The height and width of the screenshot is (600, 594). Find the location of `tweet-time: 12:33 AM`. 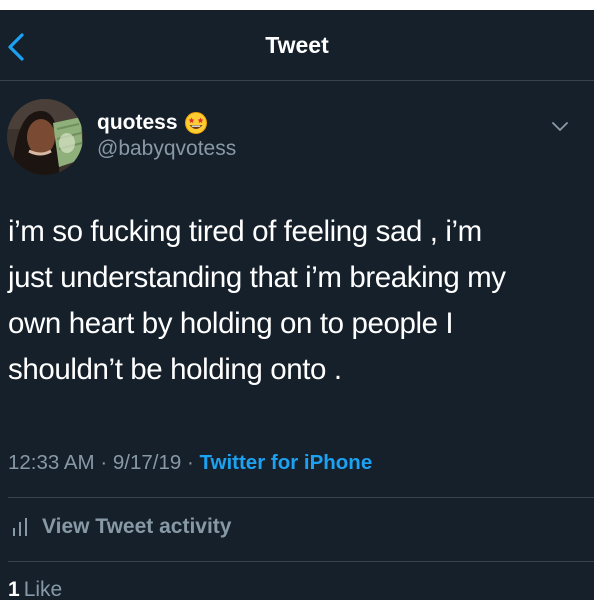

tweet-time: 12:33 AM is located at coordinates (51, 462).